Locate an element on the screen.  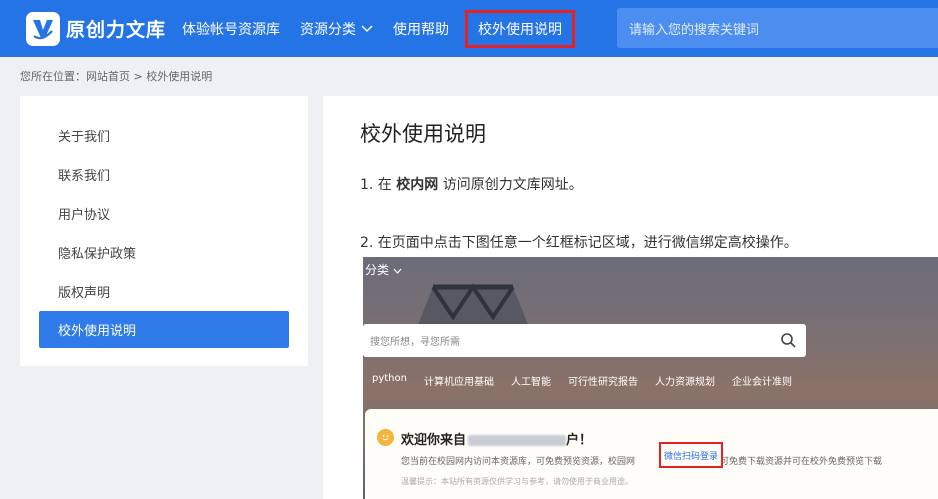
breadcrumb: 您所在位置：网站首页 > 校外使用说明 is located at coordinates (116, 76).